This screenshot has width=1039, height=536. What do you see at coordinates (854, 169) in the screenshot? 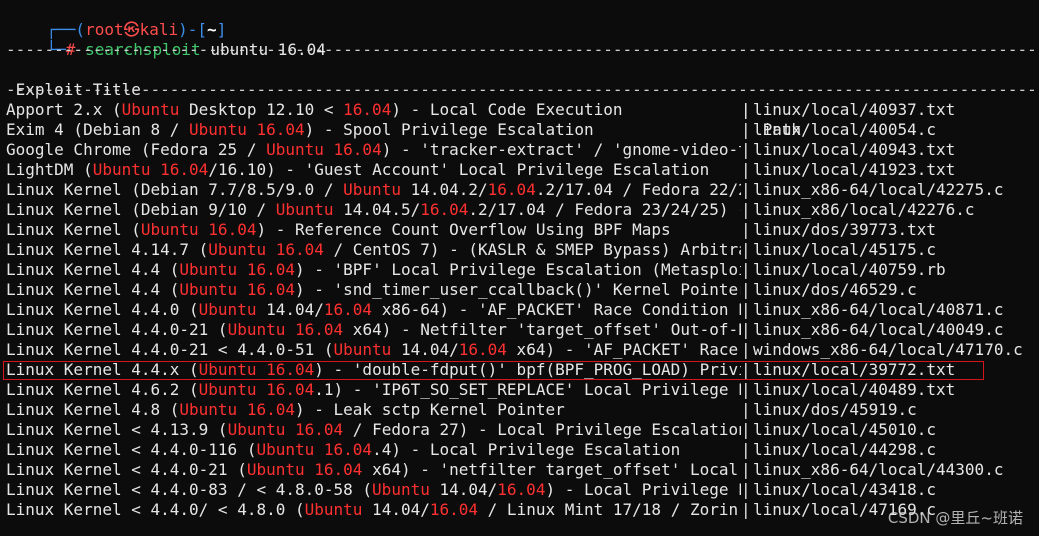
I see `exploit-path: linux/local/41923.txt` at bounding box center [854, 169].